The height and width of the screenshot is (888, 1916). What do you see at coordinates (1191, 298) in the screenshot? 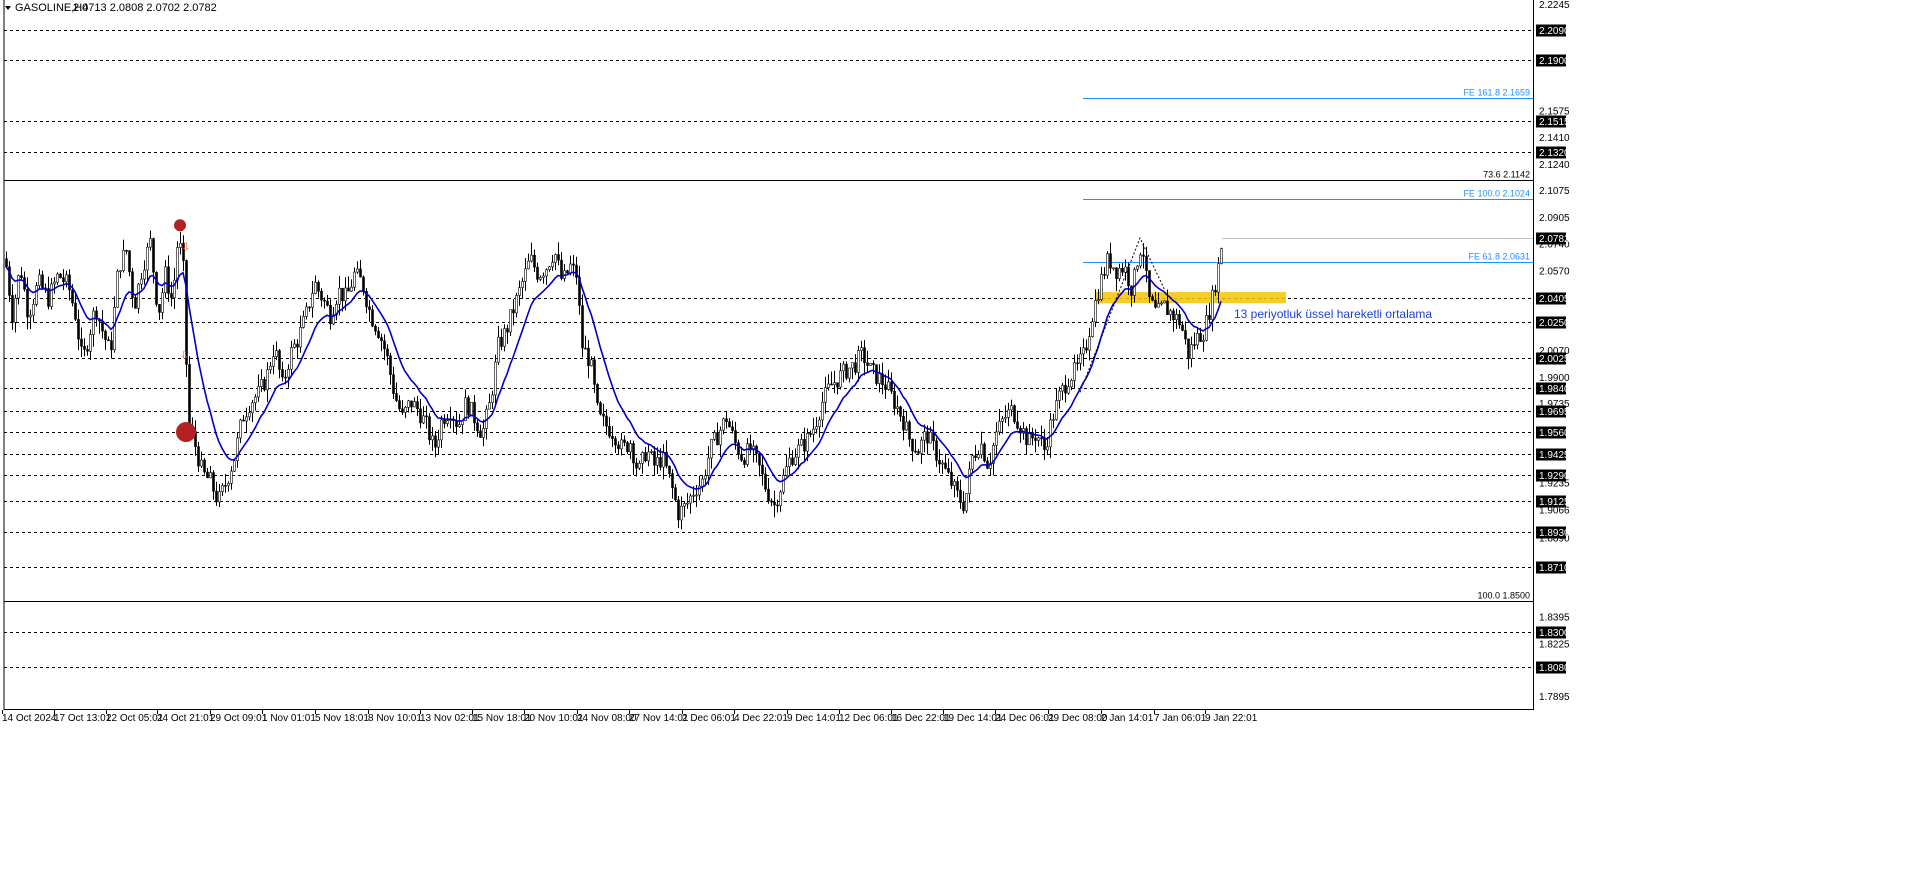
I see `support-zone` at bounding box center [1191, 298].